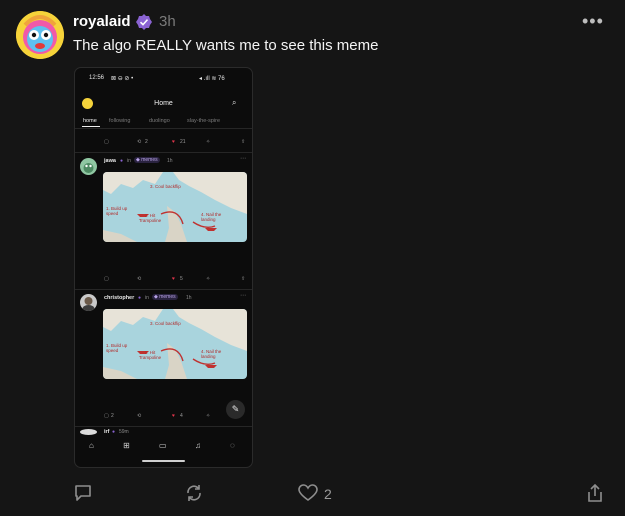 This screenshot has height=516, width=625. What do you see at coordinates (159, 121) in the screenshot?
I see `tab-duolingo: duolingo` at bounding box center [159, 121].